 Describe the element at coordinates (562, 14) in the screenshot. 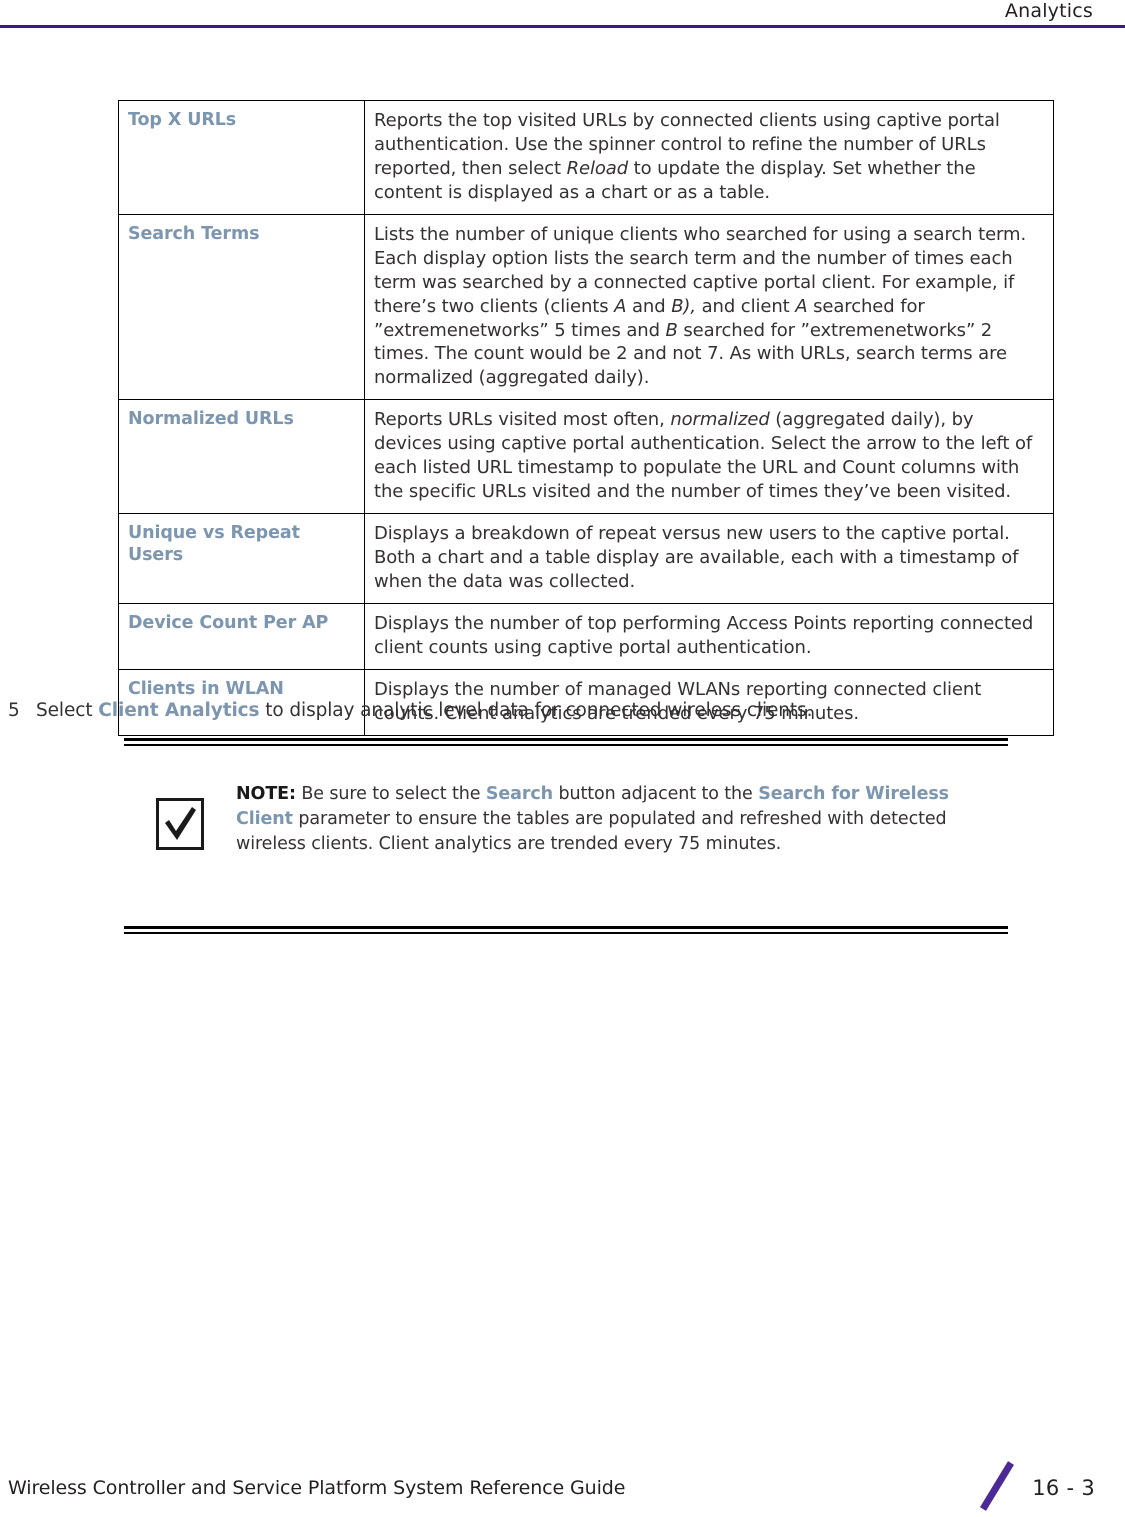

I see `page-header: Analytics` at that location.